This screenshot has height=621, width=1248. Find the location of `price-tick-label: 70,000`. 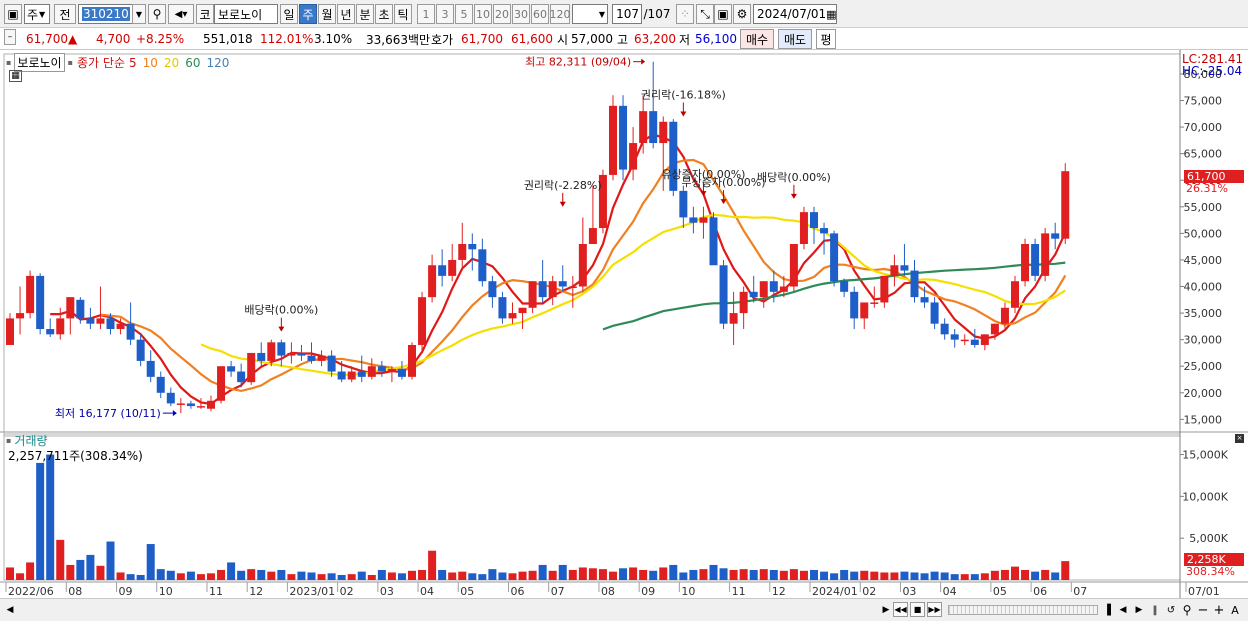

price-tick-label: 70,000 is located at coordinates (1203, 127).